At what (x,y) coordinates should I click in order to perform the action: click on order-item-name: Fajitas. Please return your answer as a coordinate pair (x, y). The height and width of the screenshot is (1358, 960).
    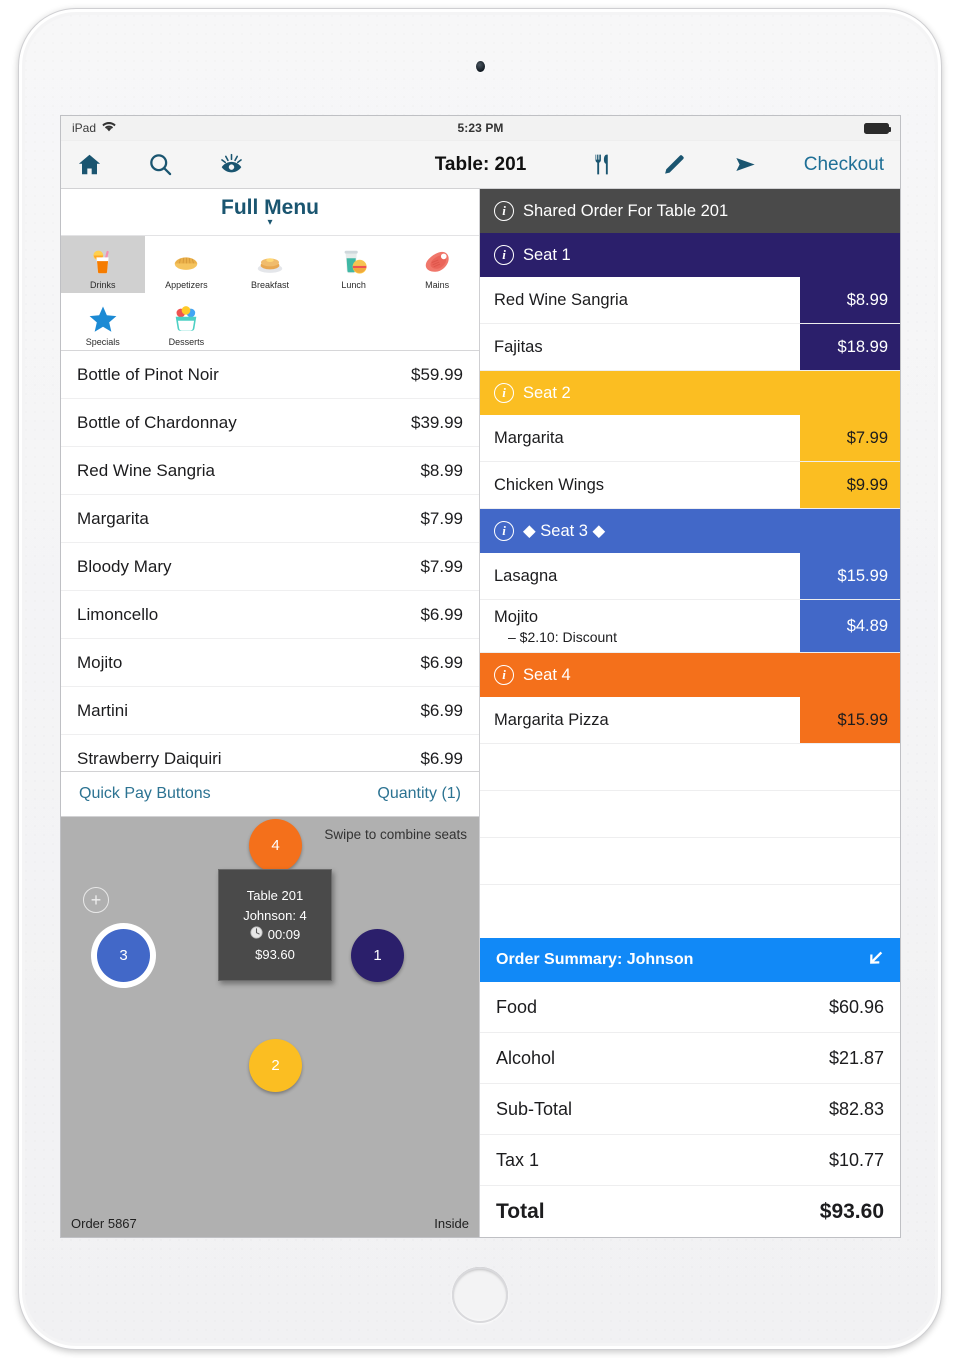
    Looking at the image, I should click on (518, 346).